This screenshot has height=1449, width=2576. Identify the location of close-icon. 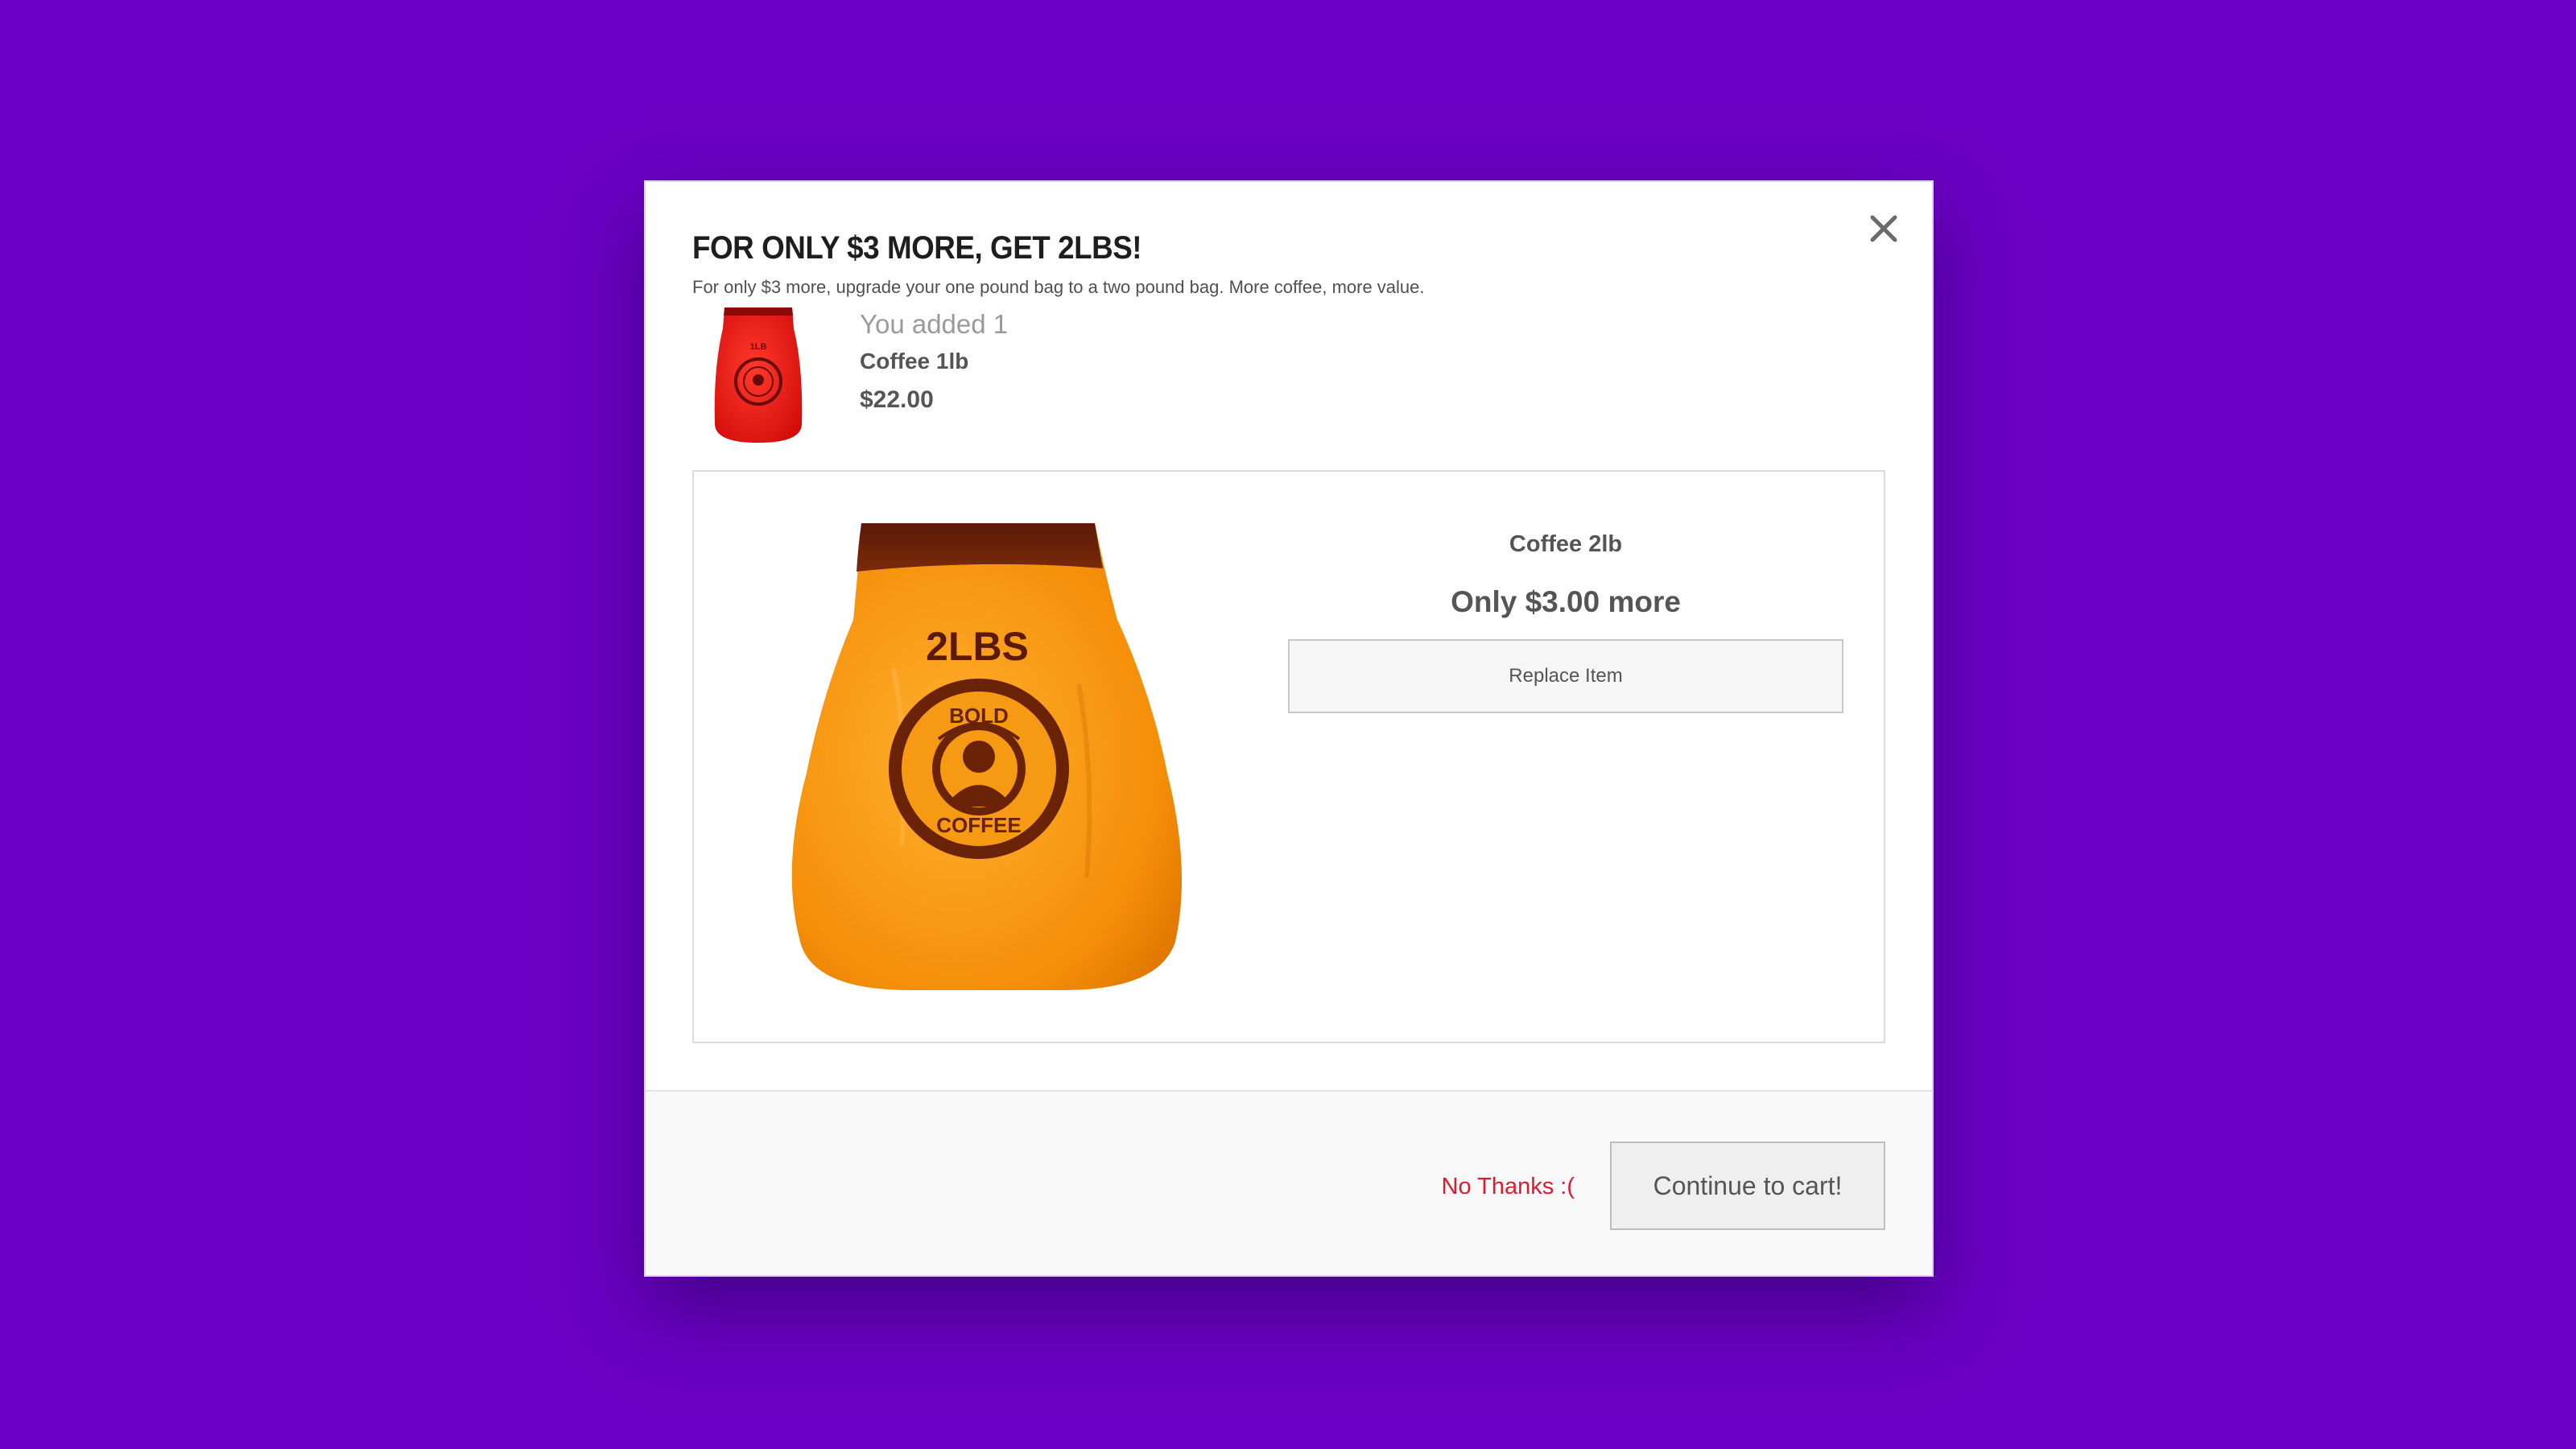
(1883, 228).